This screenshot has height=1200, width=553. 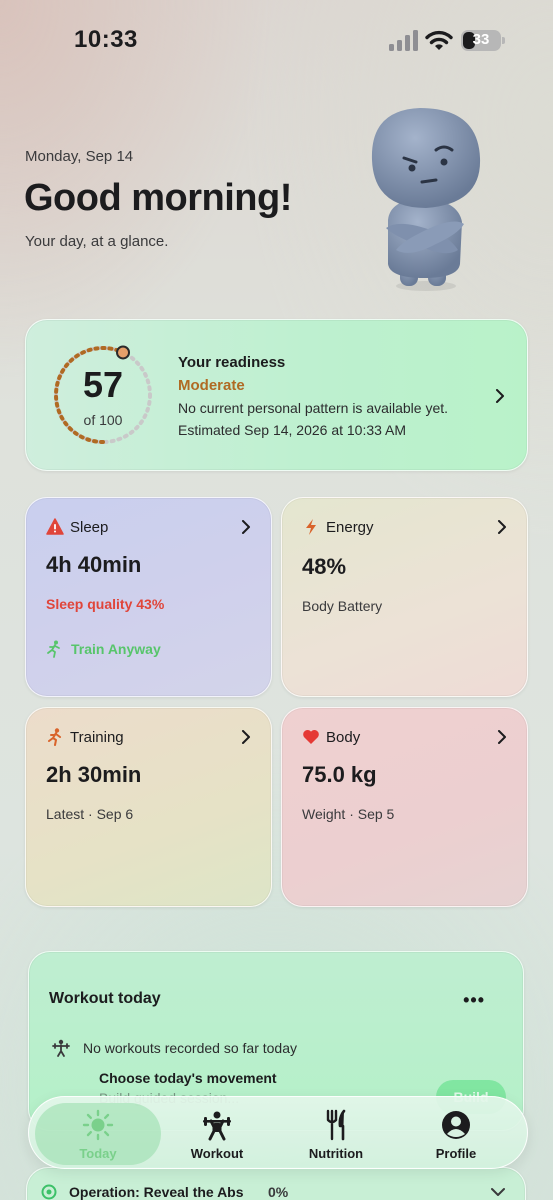 What do you see at coordinates (211, 385) in the screenshot?
I see `readiness-level: Moderate` at bounding box center [211, 385].